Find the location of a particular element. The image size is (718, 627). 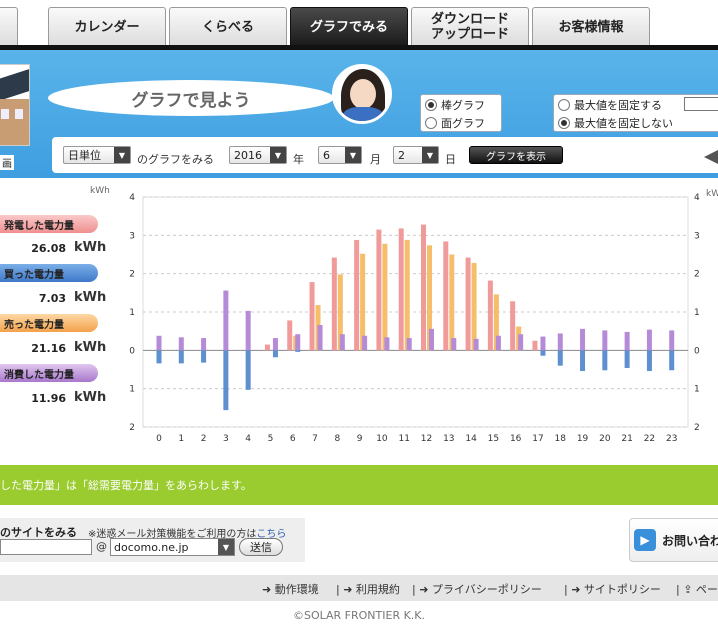

y-tick-label-right: 3 is located at coordinates (697, 236).